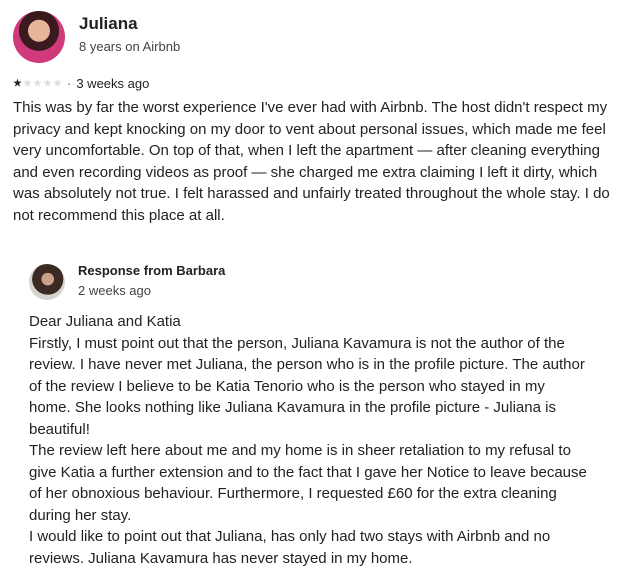 Image resolution: width=634 pixels, height=569 pixels. I want to click on reviewer-tenure: 8 years on Airbnb, so click(130, 46).